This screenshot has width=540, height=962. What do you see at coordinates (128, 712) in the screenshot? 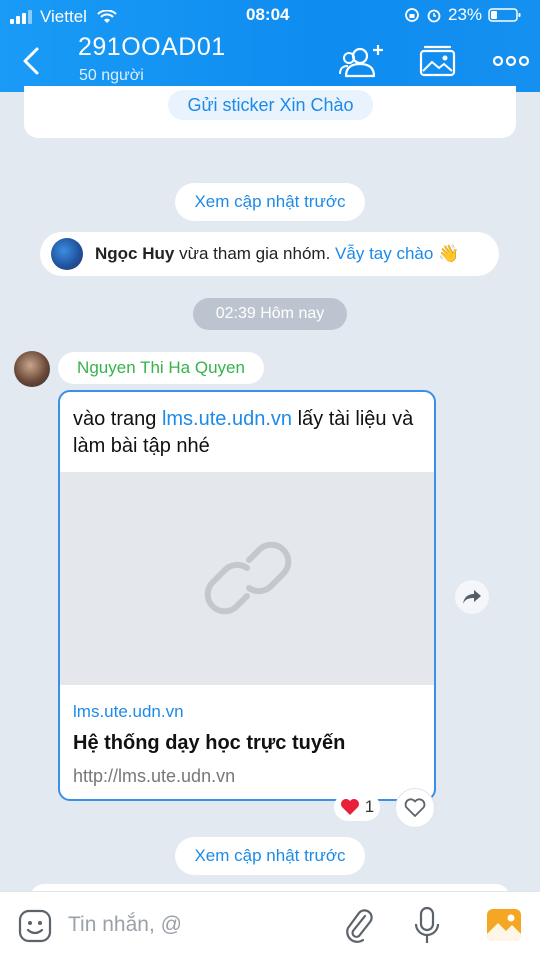
I see `preview-domain: lms.ute.udn.vn` at bounding box center [128, 712].